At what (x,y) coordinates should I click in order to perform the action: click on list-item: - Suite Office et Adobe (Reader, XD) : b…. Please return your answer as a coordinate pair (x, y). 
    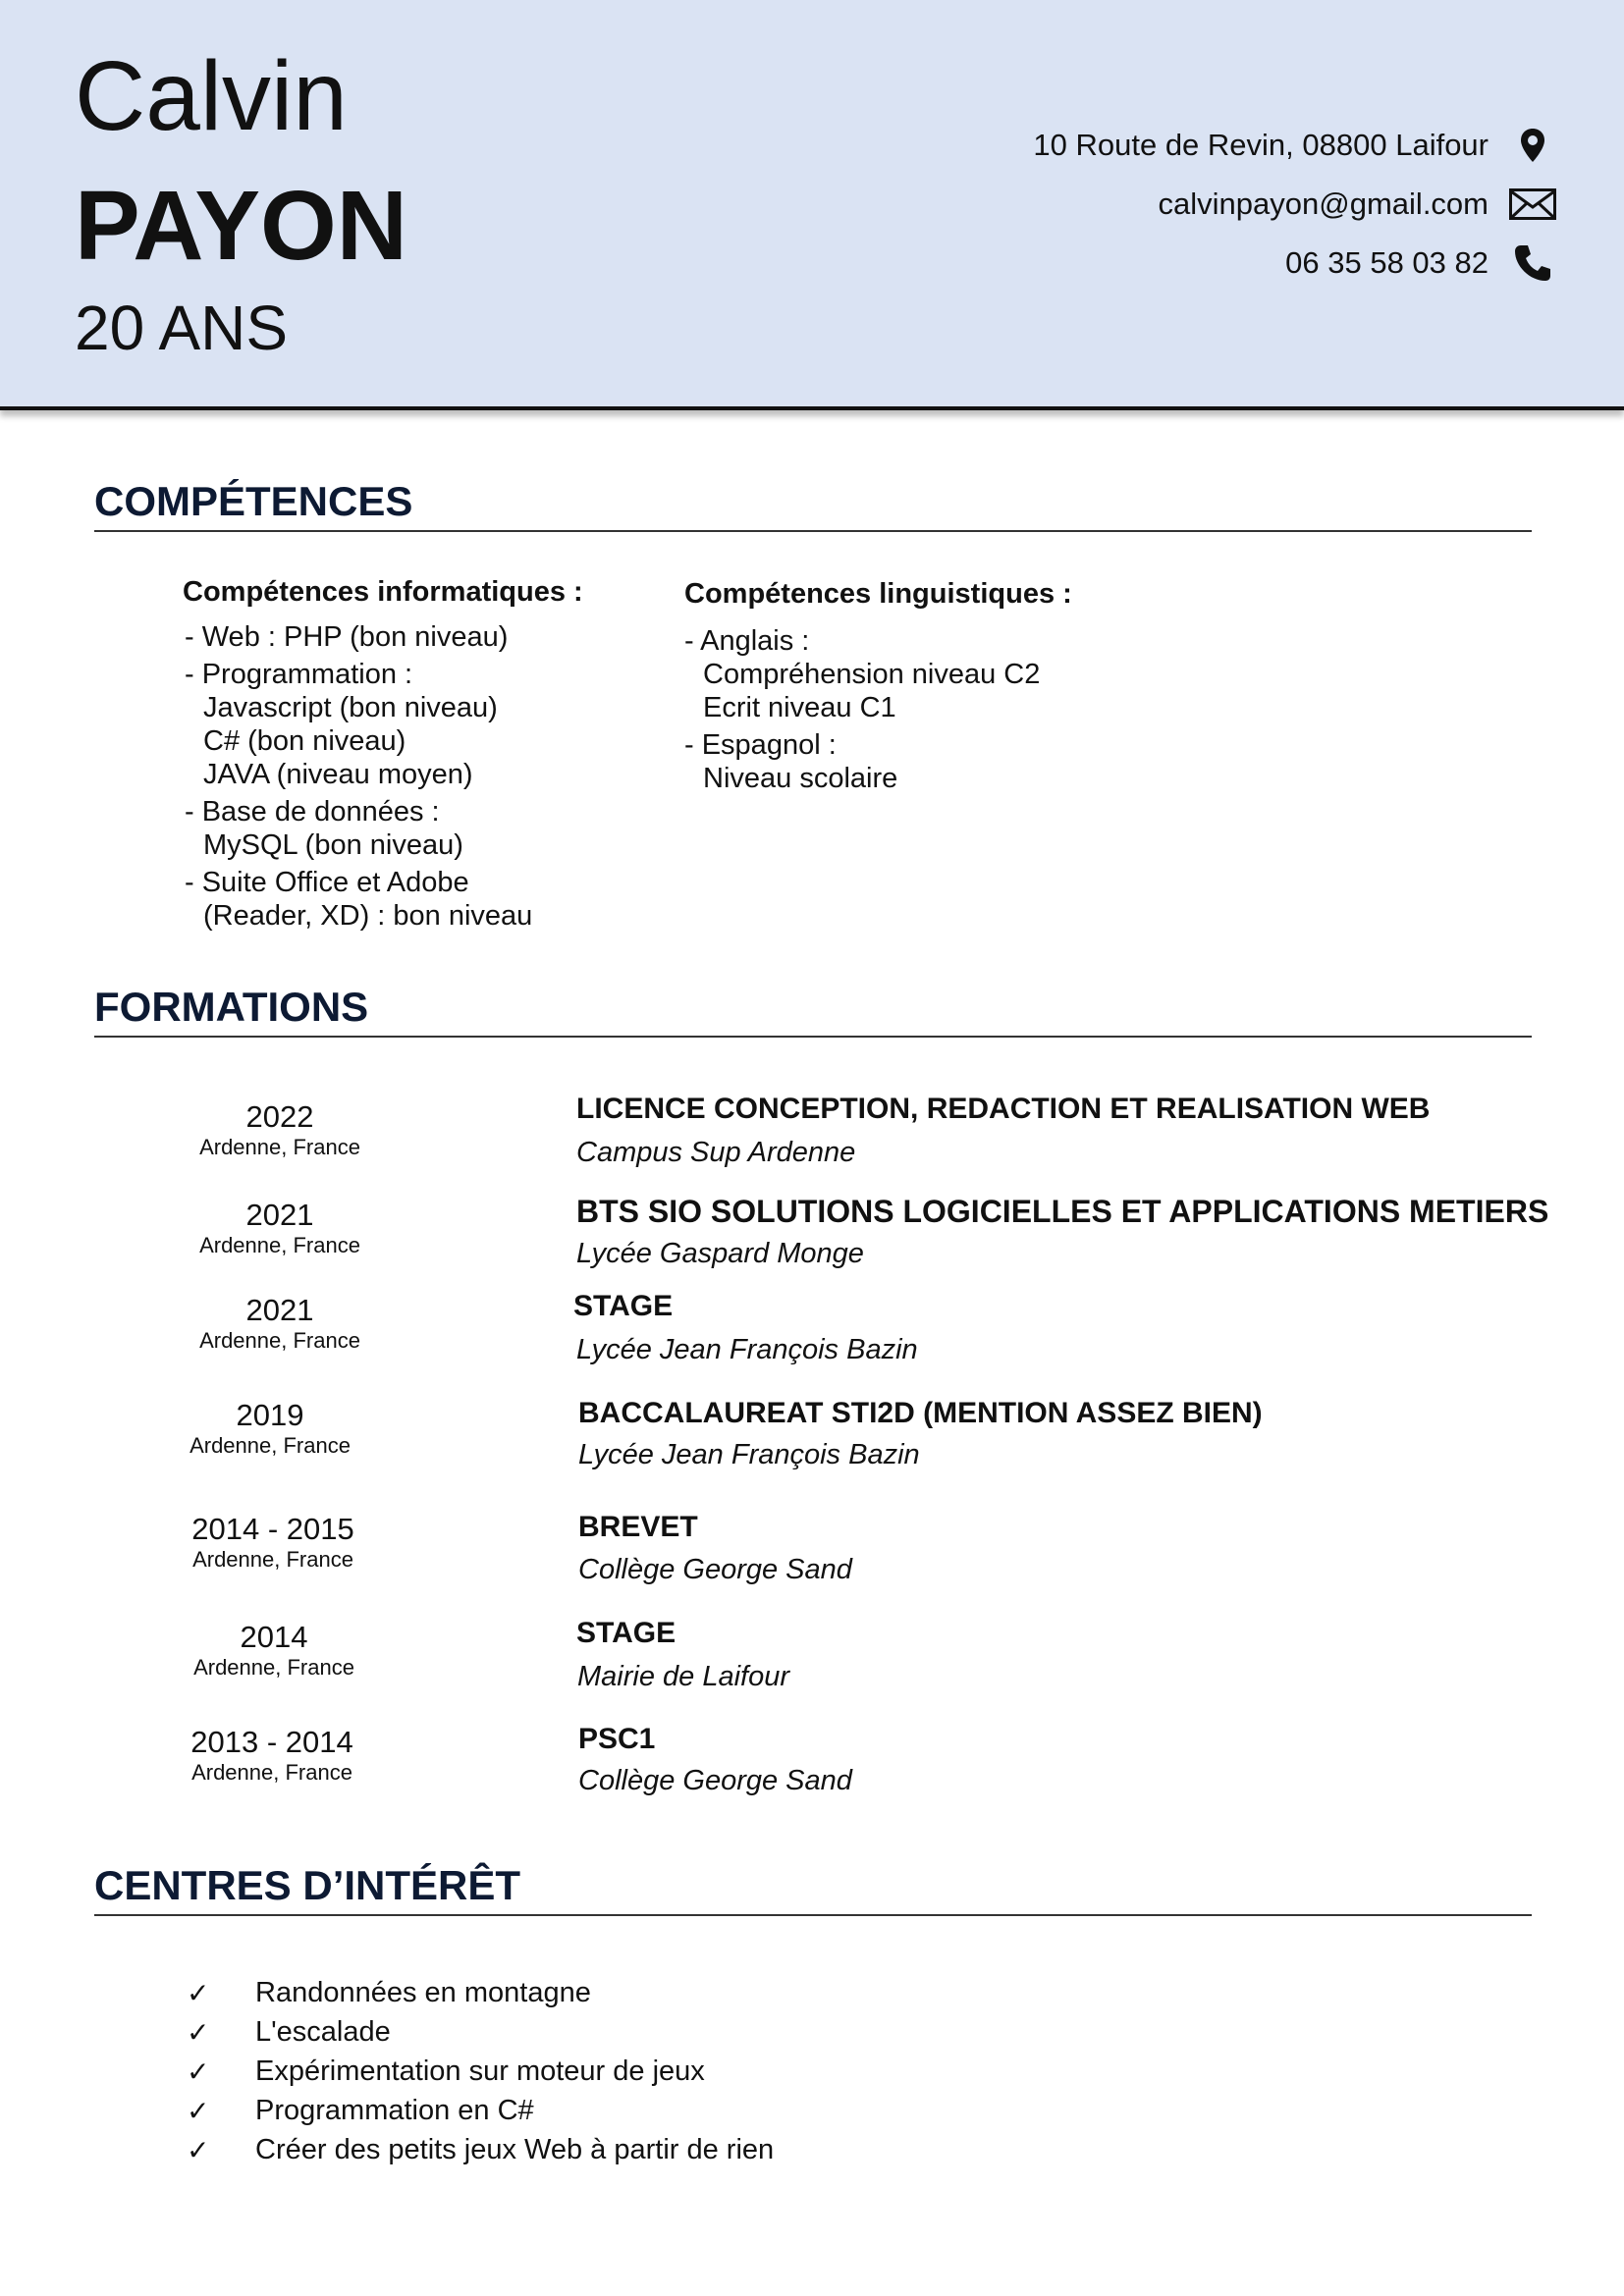
    Looking at the image, I should click on (359, 899).